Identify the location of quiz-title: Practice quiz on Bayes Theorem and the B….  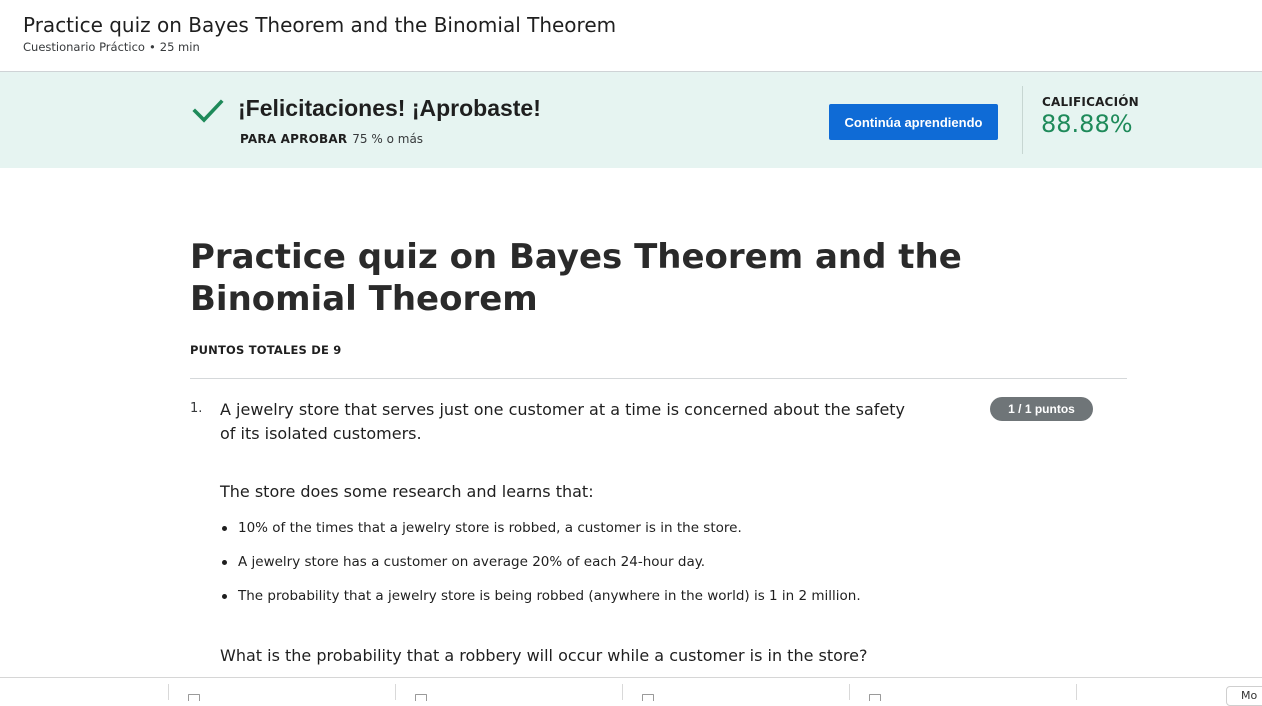
(576, 278).